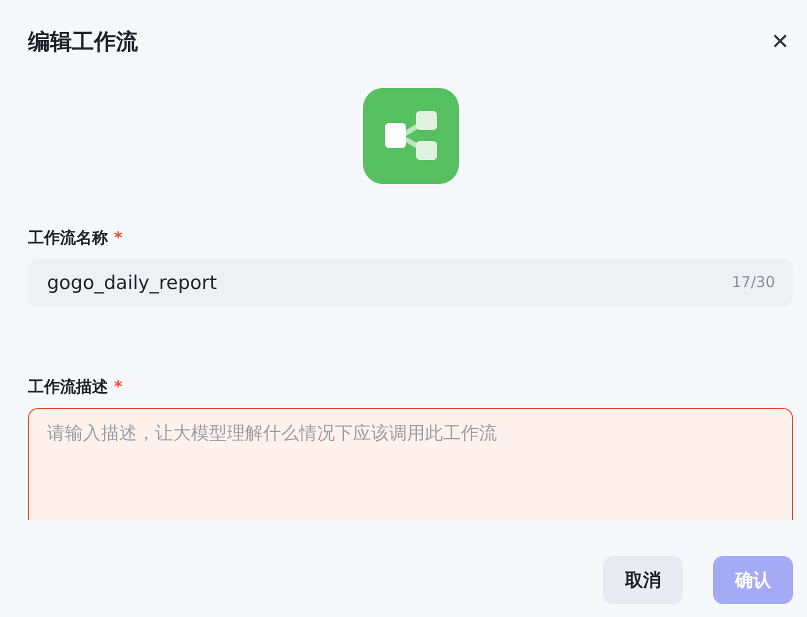 The image size is (807, 617). Describe the element at coordinates (68, 238) in the screenshot. I see `field-label: 工作流名称` at that location.